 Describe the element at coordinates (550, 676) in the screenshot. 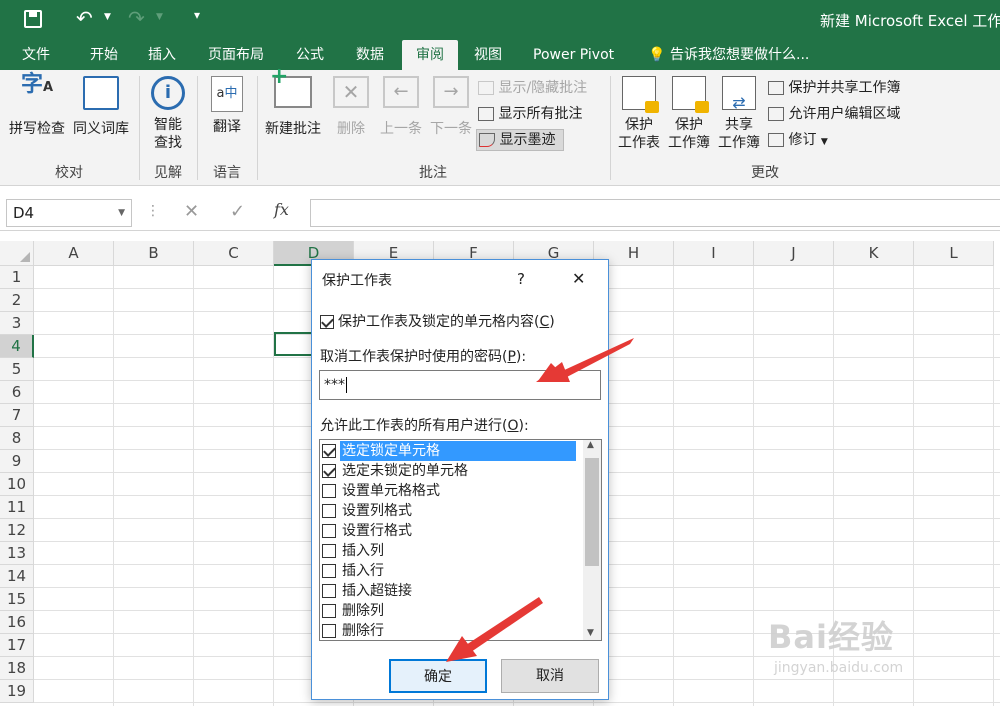

I see `cancel-button: 取消` at that location.